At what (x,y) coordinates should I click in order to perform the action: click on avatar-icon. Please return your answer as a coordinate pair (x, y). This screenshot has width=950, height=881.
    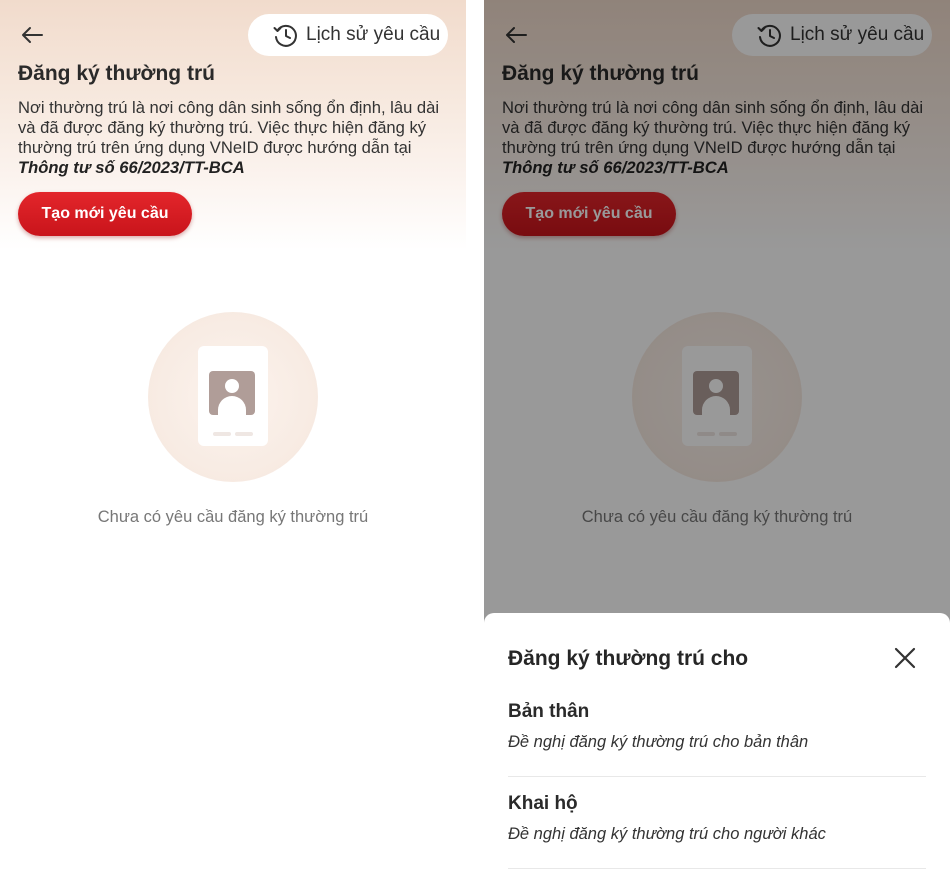
    Looking at the image, I should click on (232, 393).